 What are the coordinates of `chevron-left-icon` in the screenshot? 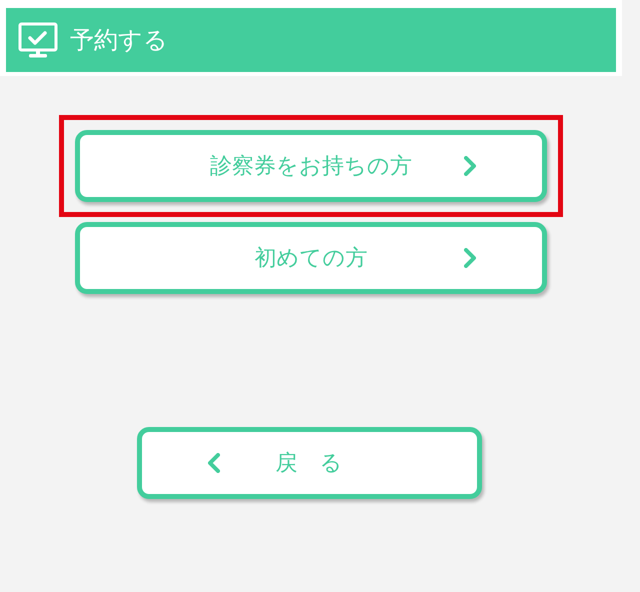 It's located at (214, 463).